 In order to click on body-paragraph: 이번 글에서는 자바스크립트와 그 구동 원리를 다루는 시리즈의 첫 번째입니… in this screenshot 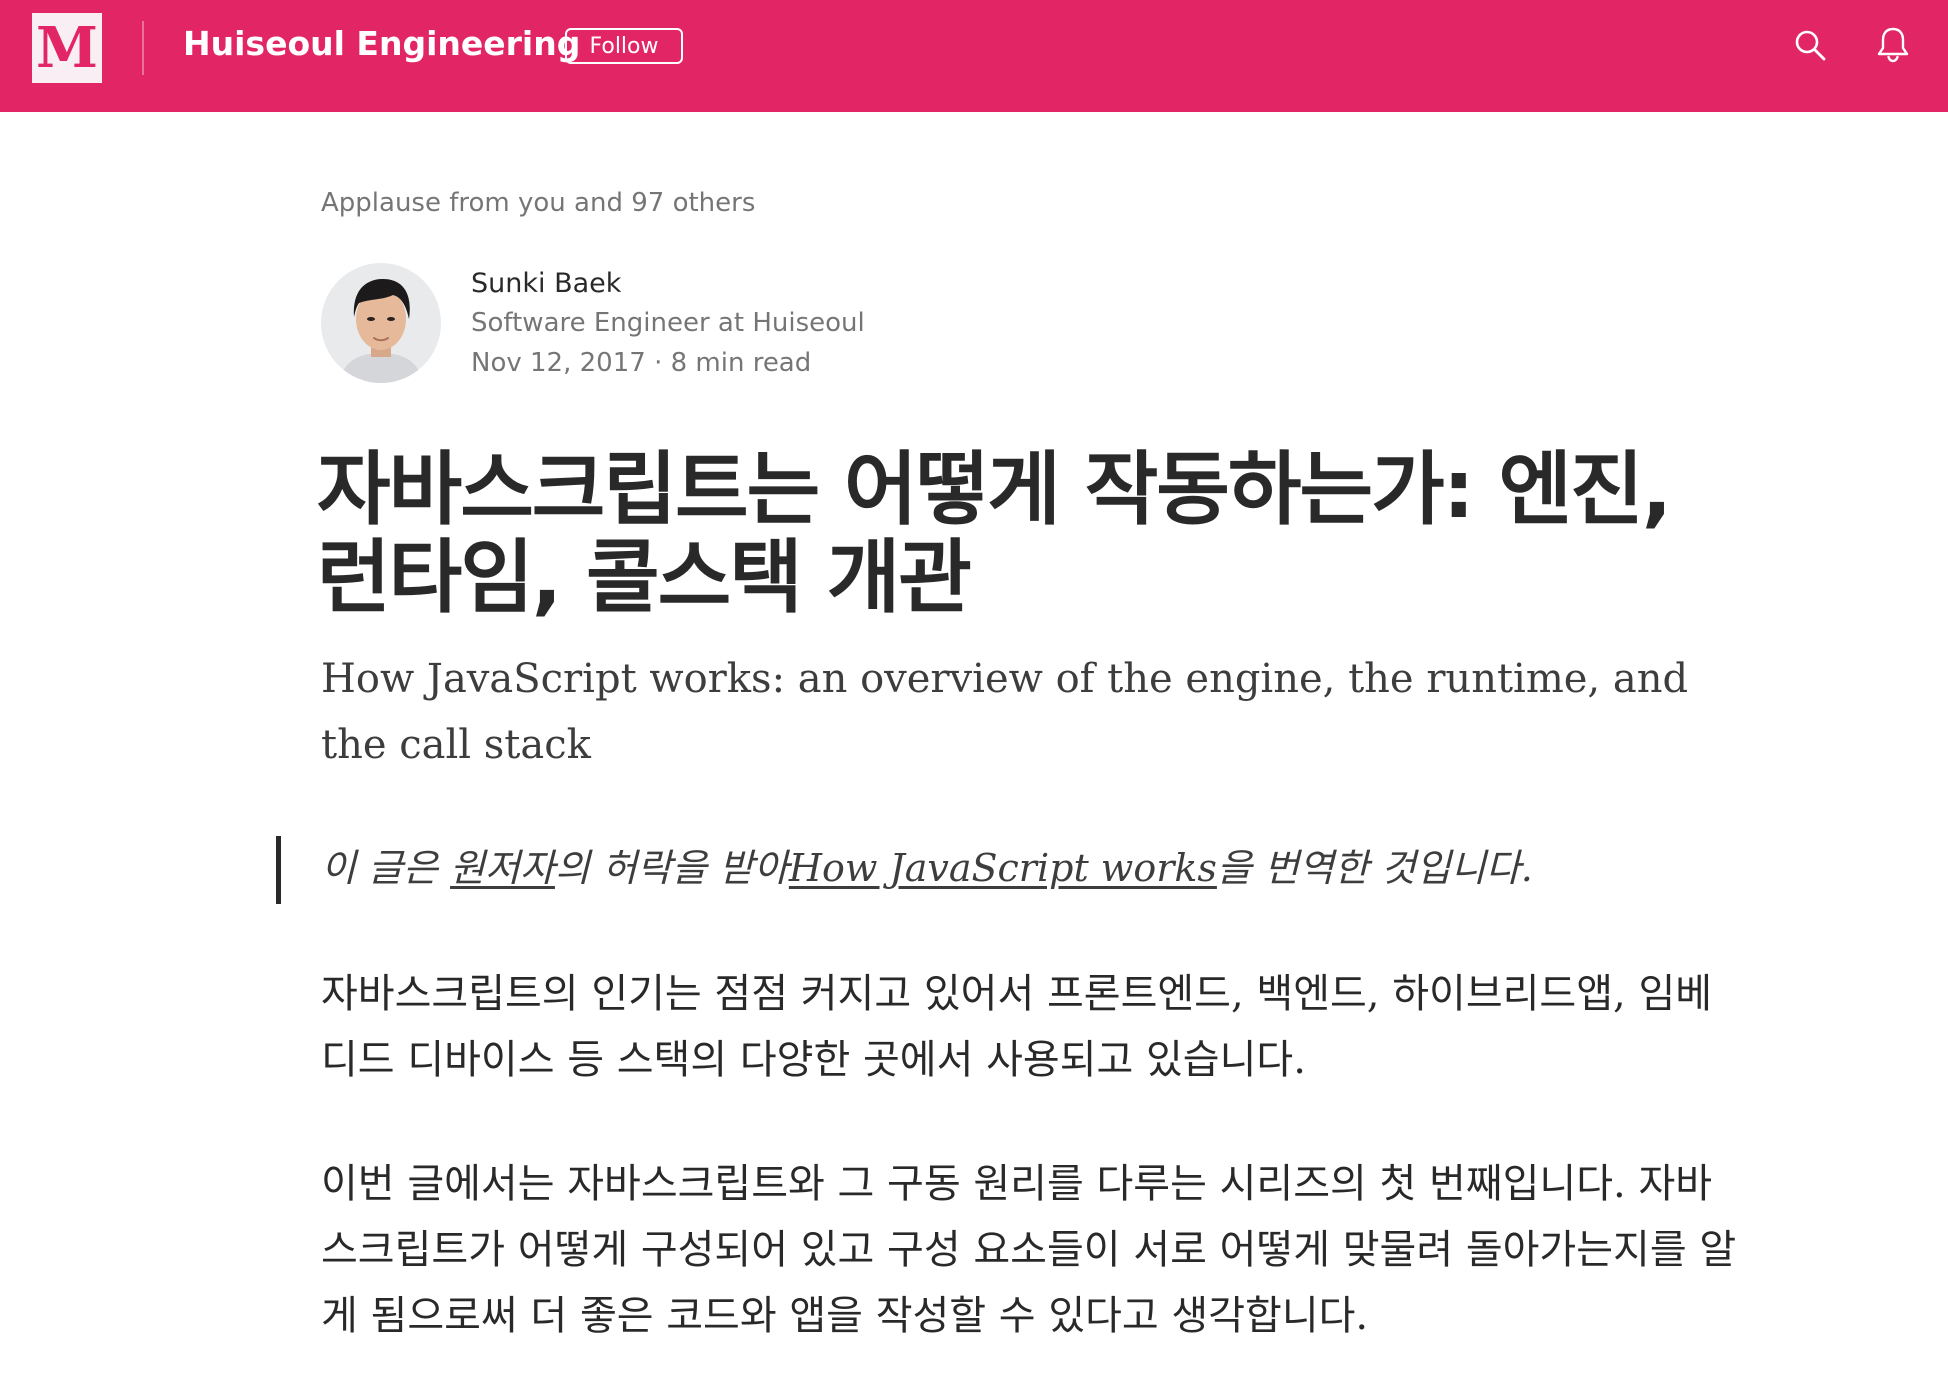, I will do `click(1029, 1250)`.